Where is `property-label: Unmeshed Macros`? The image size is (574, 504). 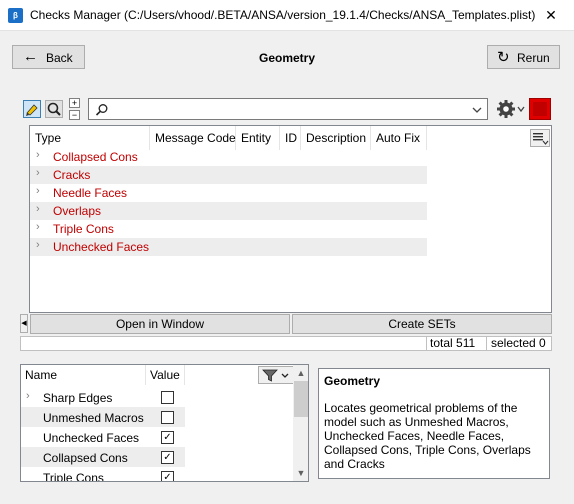
property-label: Unmeshed Macros is located at coordinates (93, 418).